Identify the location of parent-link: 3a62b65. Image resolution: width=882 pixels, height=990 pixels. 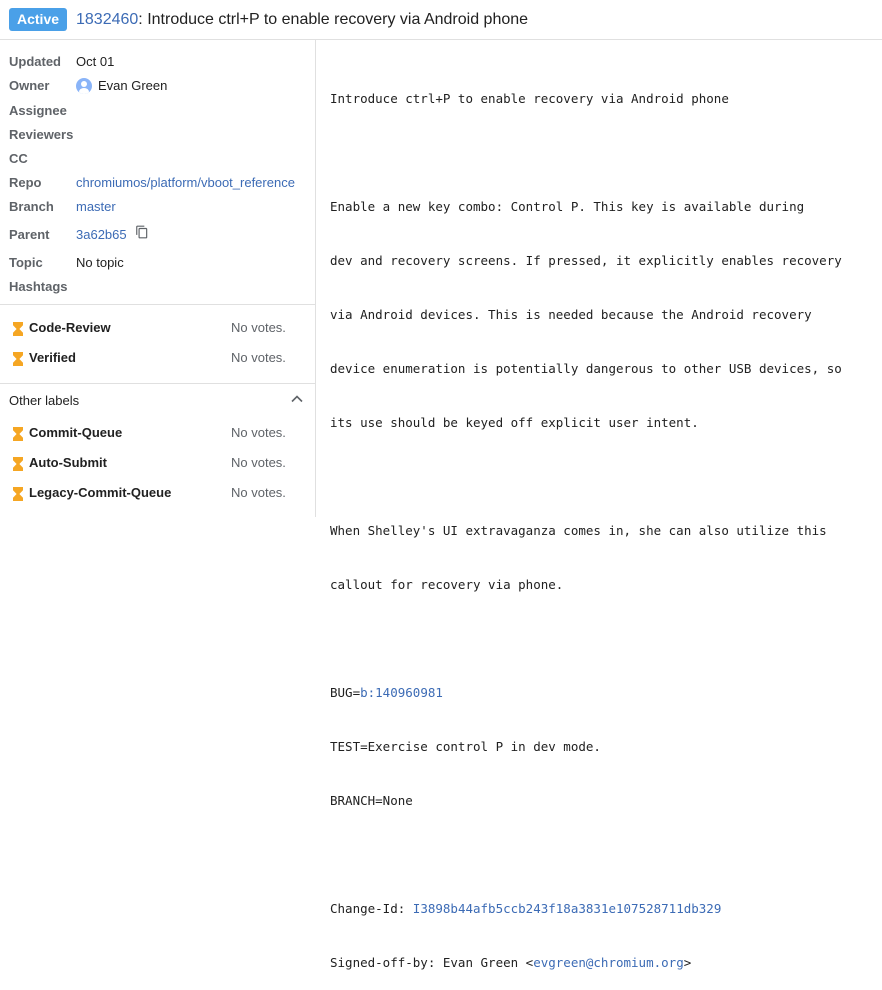
(101, 234).